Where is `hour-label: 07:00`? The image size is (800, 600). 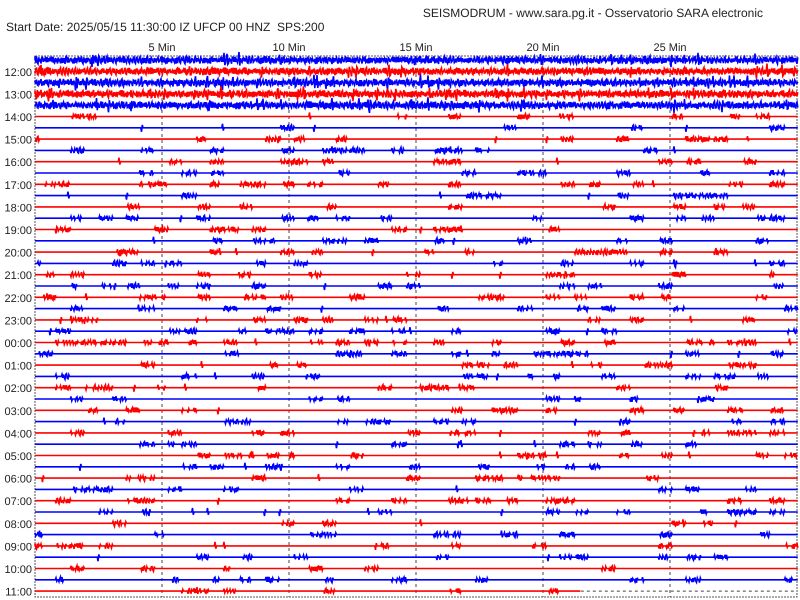
hour-label: 07:00 is located at coordinates (18, 502).